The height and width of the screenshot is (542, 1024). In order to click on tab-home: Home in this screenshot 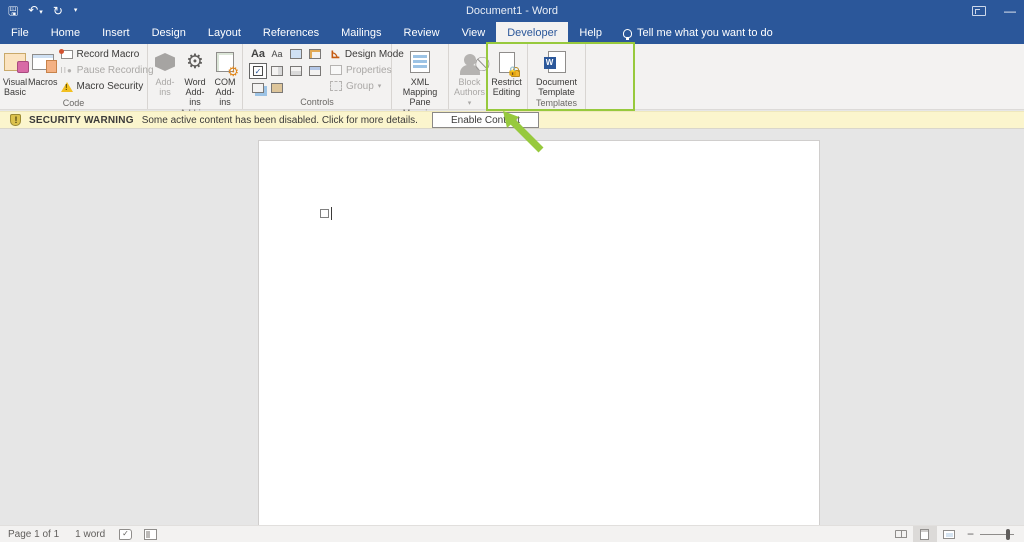, I will do `click(65, 33)`.